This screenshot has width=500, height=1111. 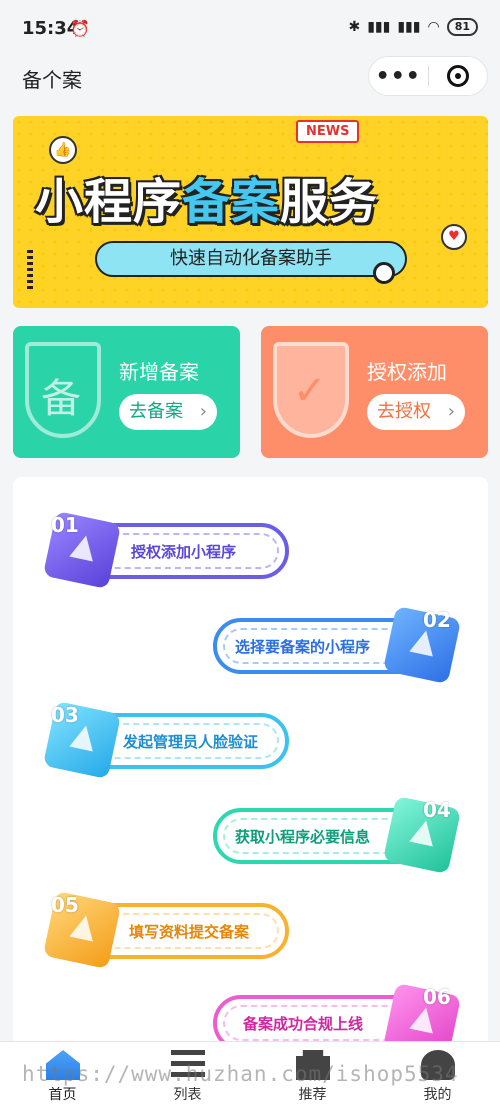 I want to click on status-icons: ✱ ▮▮▮ ▮▮▮ ◠ 81, so click(x=413, y=27).